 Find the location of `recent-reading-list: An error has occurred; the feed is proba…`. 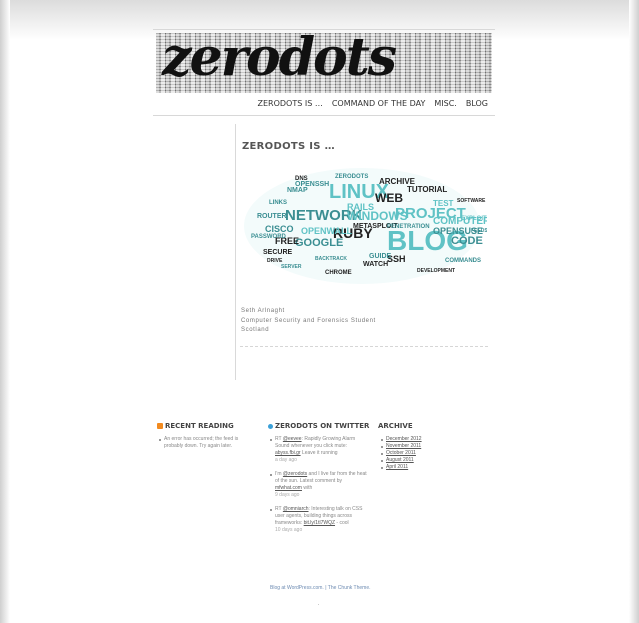

recent-reading-list: An error has occurred; the feed is proba… is located at coordinates (203, 443).